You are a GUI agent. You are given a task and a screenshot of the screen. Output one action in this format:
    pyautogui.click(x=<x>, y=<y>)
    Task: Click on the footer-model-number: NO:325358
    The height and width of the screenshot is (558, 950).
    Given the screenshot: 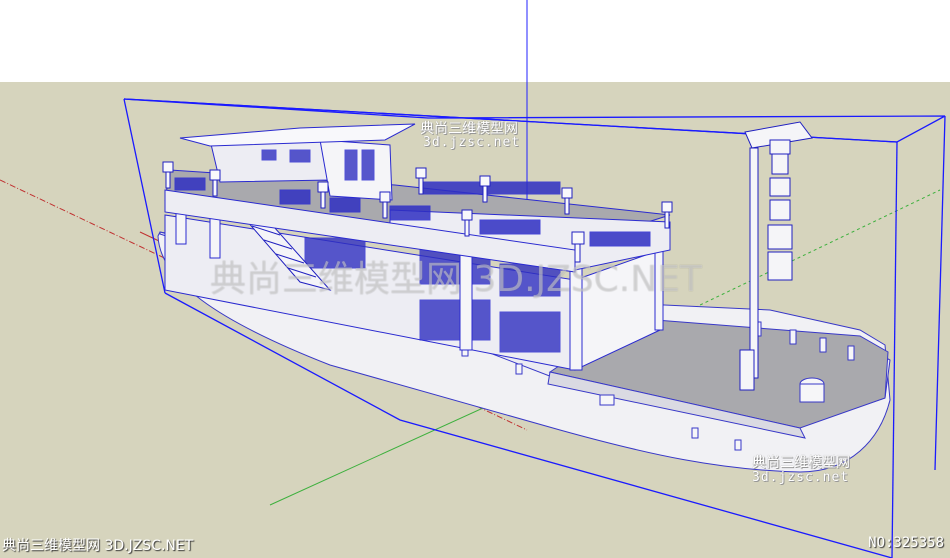 What is the action you would take?
    pyautogui.click(x=906, y=543)
    